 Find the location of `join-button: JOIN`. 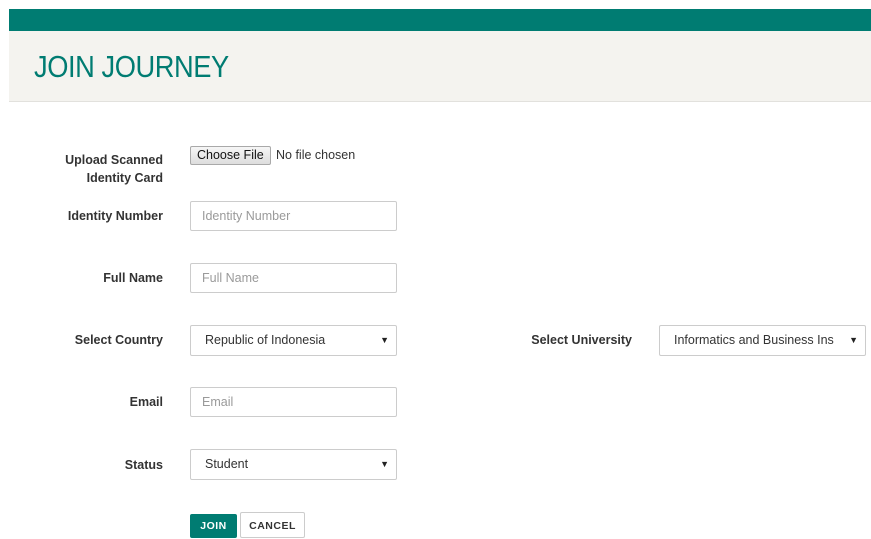

join-button: JOIN is located at coordinates (213, 526).